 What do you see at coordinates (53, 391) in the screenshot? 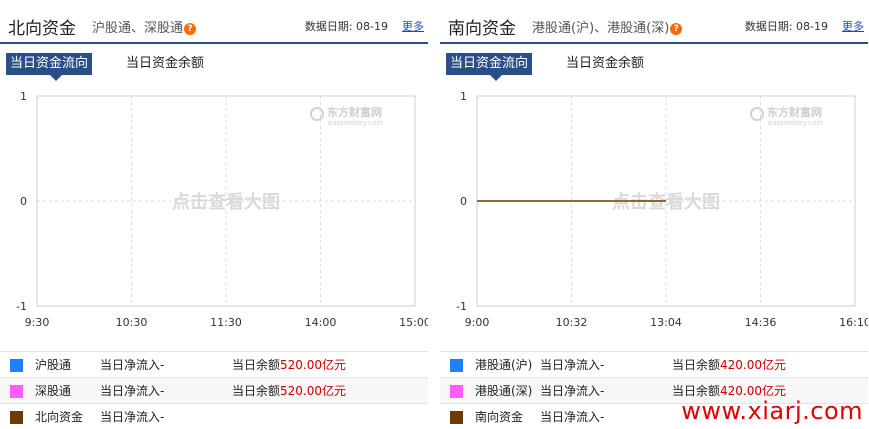
I see `legend-name: 深股通` at bounding box center [53, 391].